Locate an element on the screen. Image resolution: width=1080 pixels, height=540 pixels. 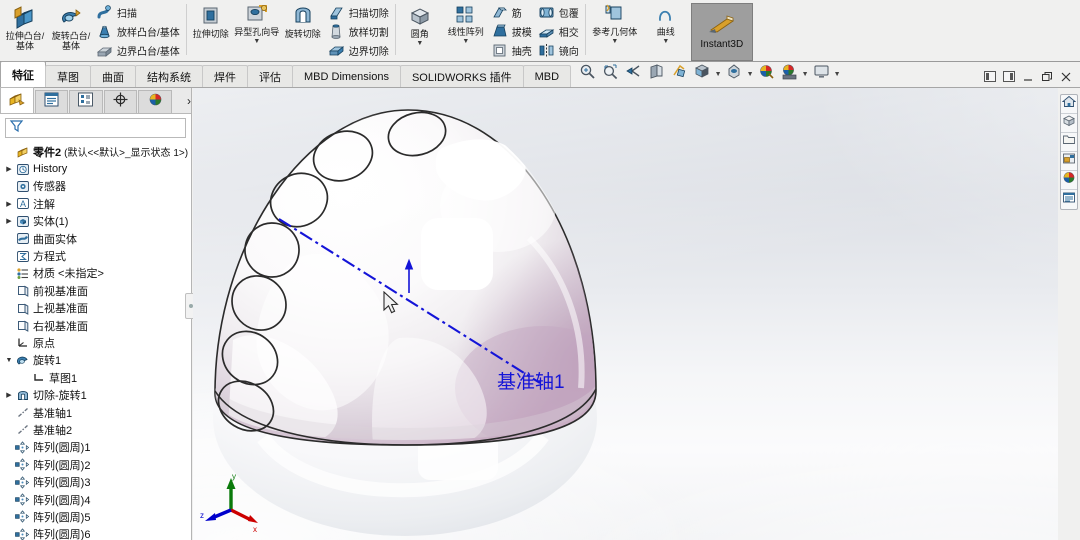
tree-expander: ▼ is located at coordinates (9, 360).